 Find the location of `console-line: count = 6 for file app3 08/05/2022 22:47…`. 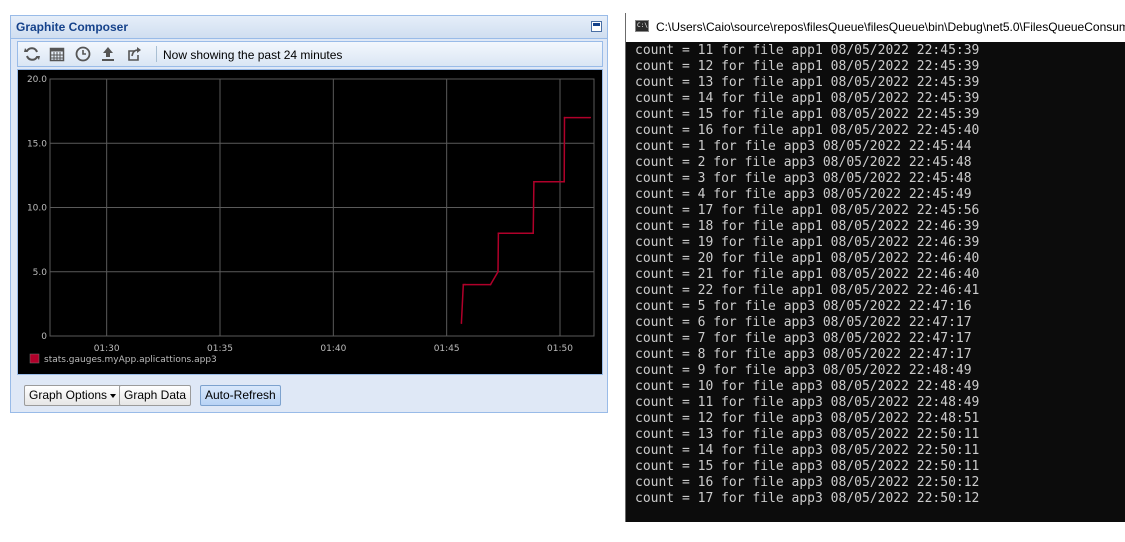

console-line: count = 6 for file app3 08/05/2022 22:47… is located at coordinates (803, 322).